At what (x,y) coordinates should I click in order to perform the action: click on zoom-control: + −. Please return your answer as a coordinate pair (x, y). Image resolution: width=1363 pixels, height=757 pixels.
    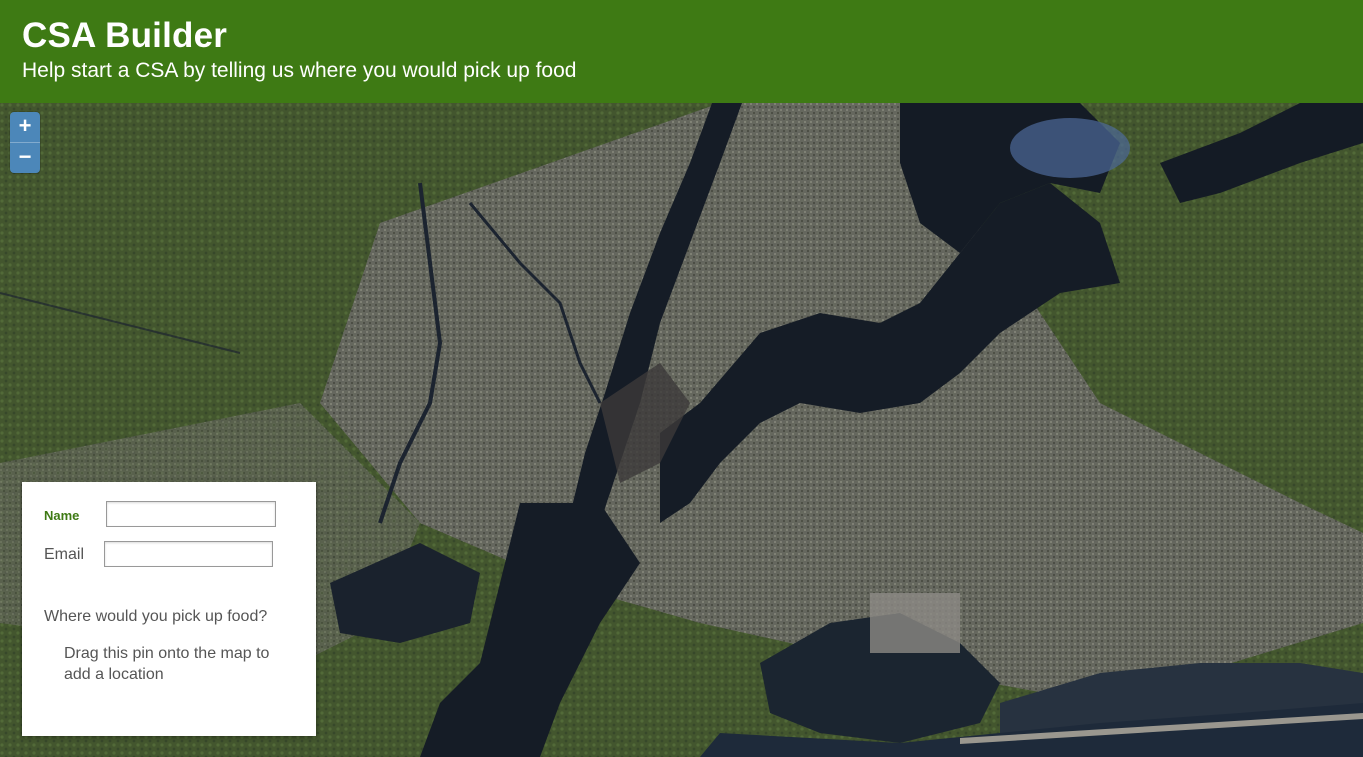
    Looking at the image, I should click on (25, 142).